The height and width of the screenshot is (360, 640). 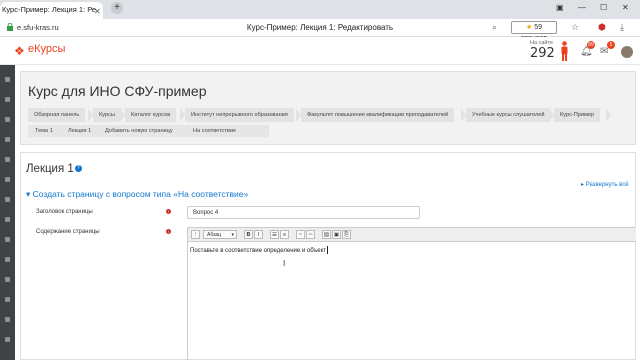 What do you see at coordinates (608, 115) in the screenshot?
I see `breadcrumb-separator` at bounding box center [608, 115].